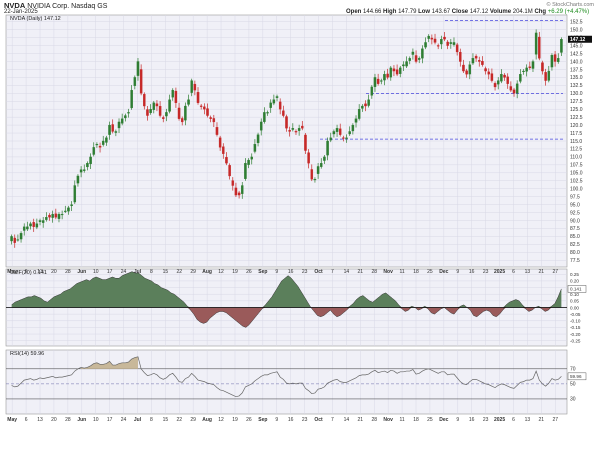 The image size is (600, 450). I want to click on x-tick-label-top: 8, so click(151, 272).